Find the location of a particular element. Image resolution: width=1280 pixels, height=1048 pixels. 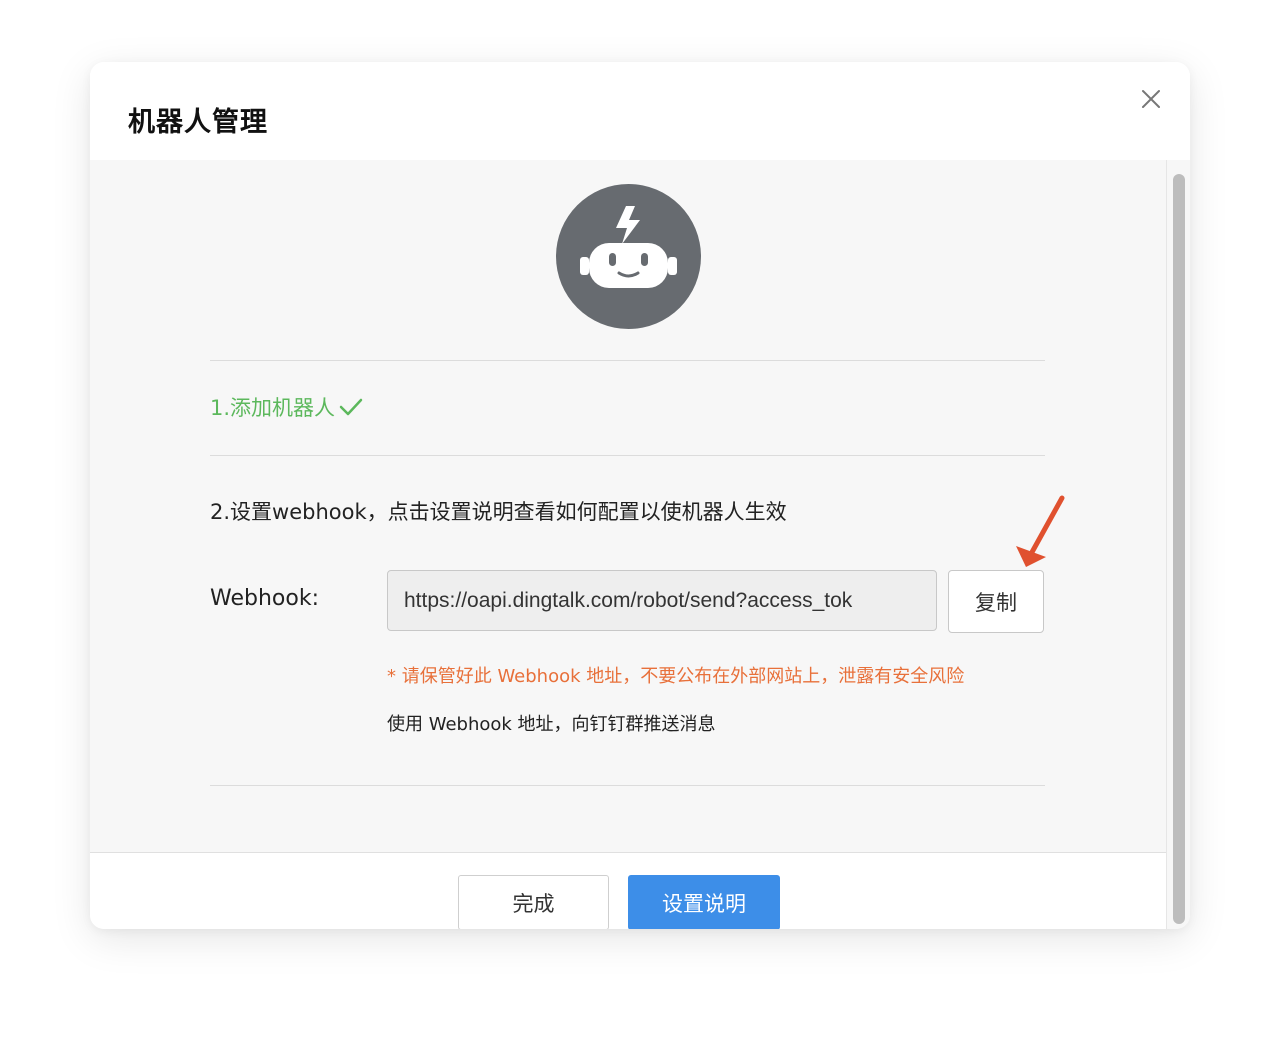

check-icon is located at coordinates (351, 407).